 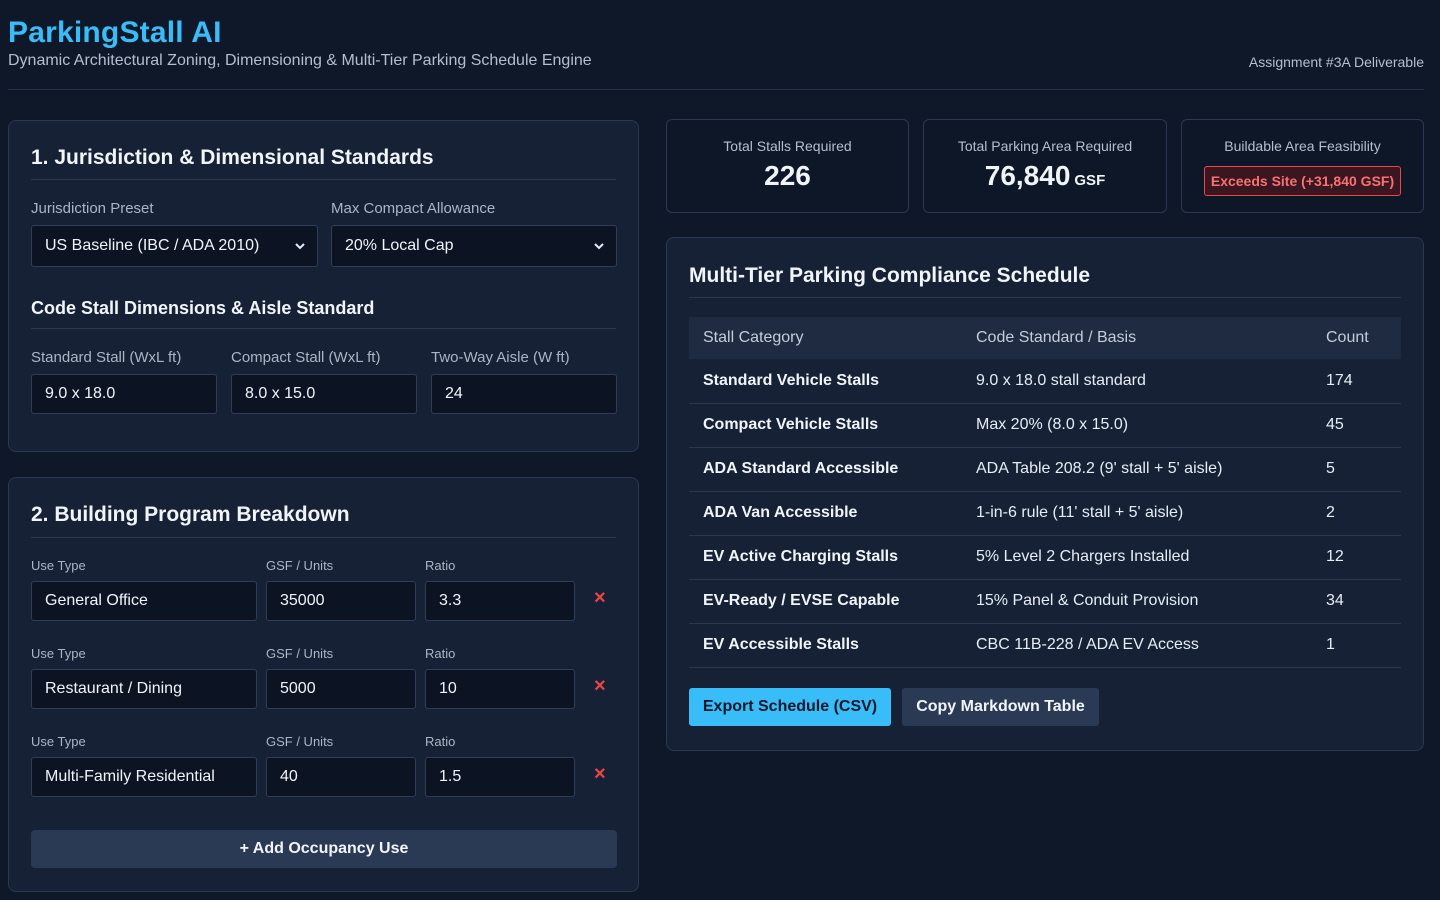 What do you see at coordinates (787, 175) in the screenshot?
I see `kpi-value: 226` at bounding box center [787, 175].